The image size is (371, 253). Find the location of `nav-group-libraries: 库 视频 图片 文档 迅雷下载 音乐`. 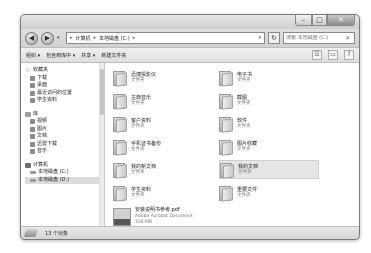

nav-group-libraries: 库 视频 图片 文档 迅雷下载 音乐 is located at coordinates (64, 133).